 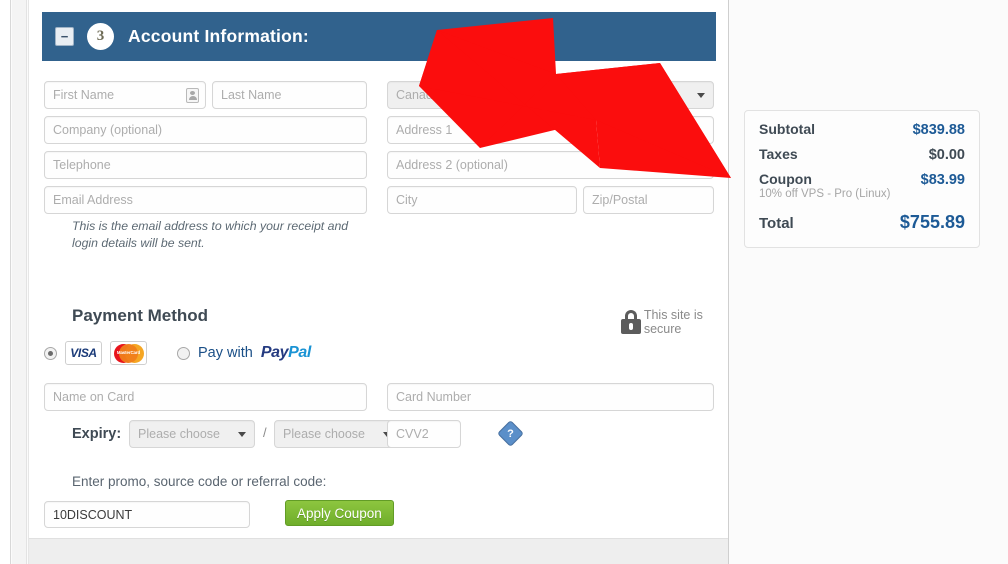 What do you see at coordinates (83, 353) in the screenshot?
I see `visa-icon: VISA` at bounding box center [83, 353].